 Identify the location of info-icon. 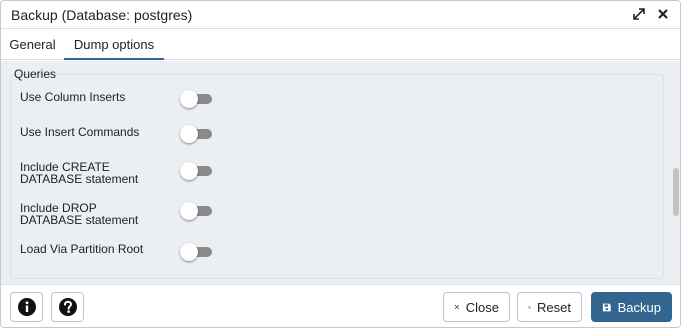
(26, 307).